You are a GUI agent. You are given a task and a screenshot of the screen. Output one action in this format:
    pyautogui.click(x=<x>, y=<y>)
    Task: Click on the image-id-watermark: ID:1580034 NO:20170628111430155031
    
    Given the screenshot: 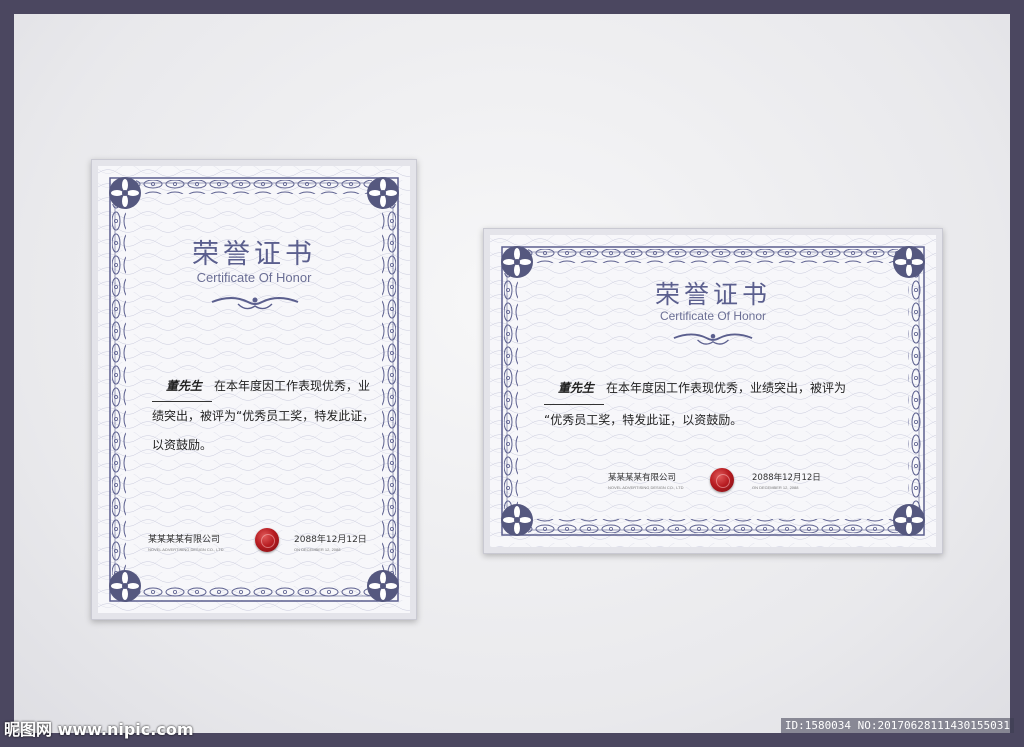 What is the action you would take?
    pyautogui.click(x=897, y=725)
    